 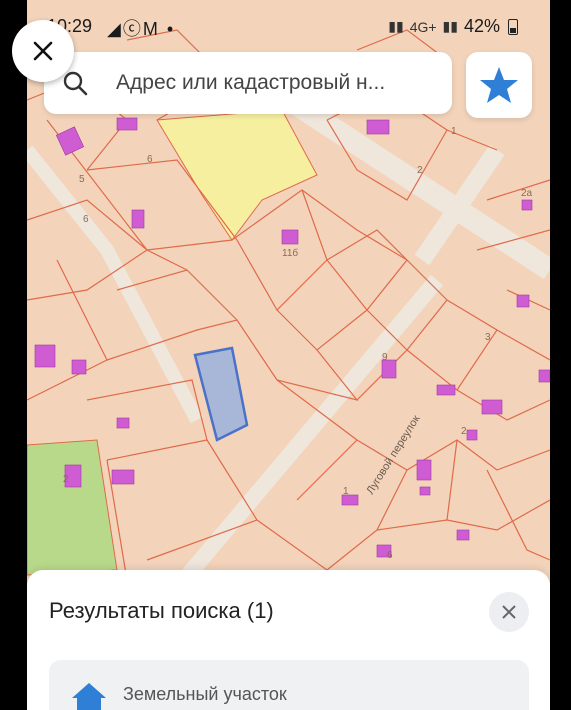 I want to click on result-type: Земельный участок, so click(x=205, y=694).